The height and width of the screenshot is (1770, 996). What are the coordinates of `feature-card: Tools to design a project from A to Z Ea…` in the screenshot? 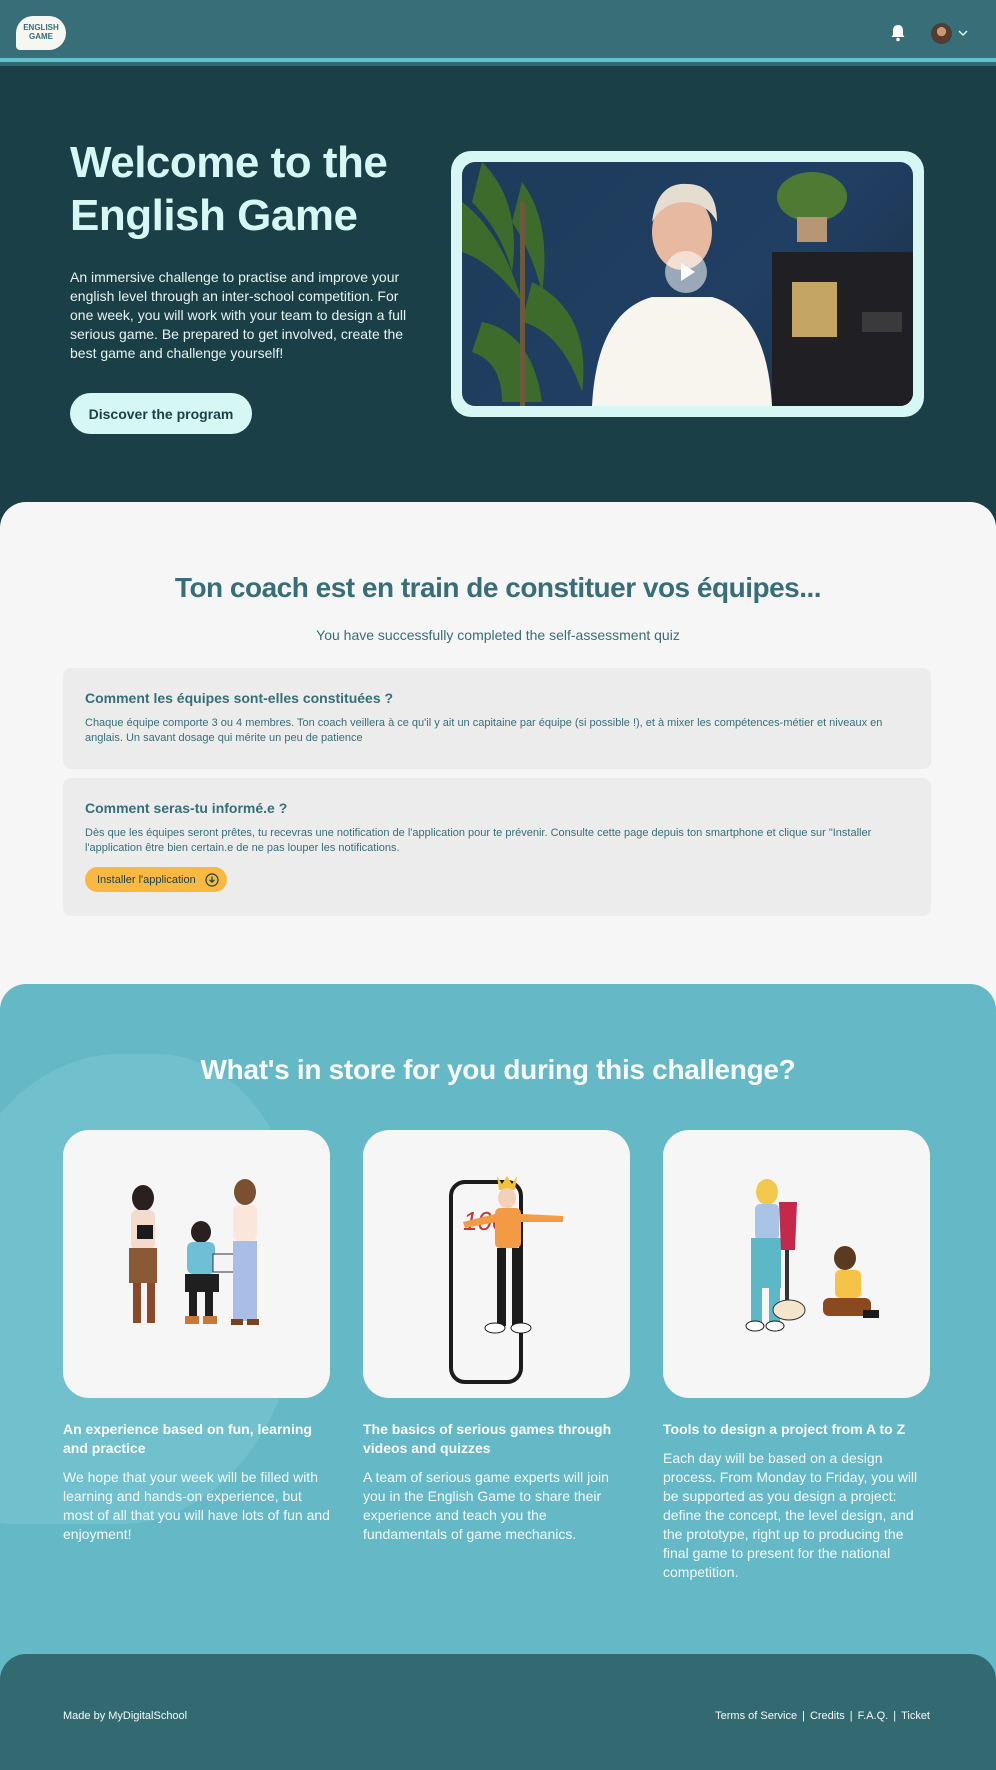 It's located at (796, 1356).